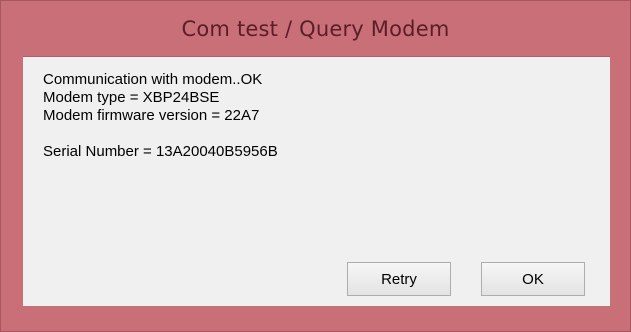 Image resolution: width=631 pixels, height=332 pixels. I want to click on window-title: Com test / Query Modem, so click(315, 28).